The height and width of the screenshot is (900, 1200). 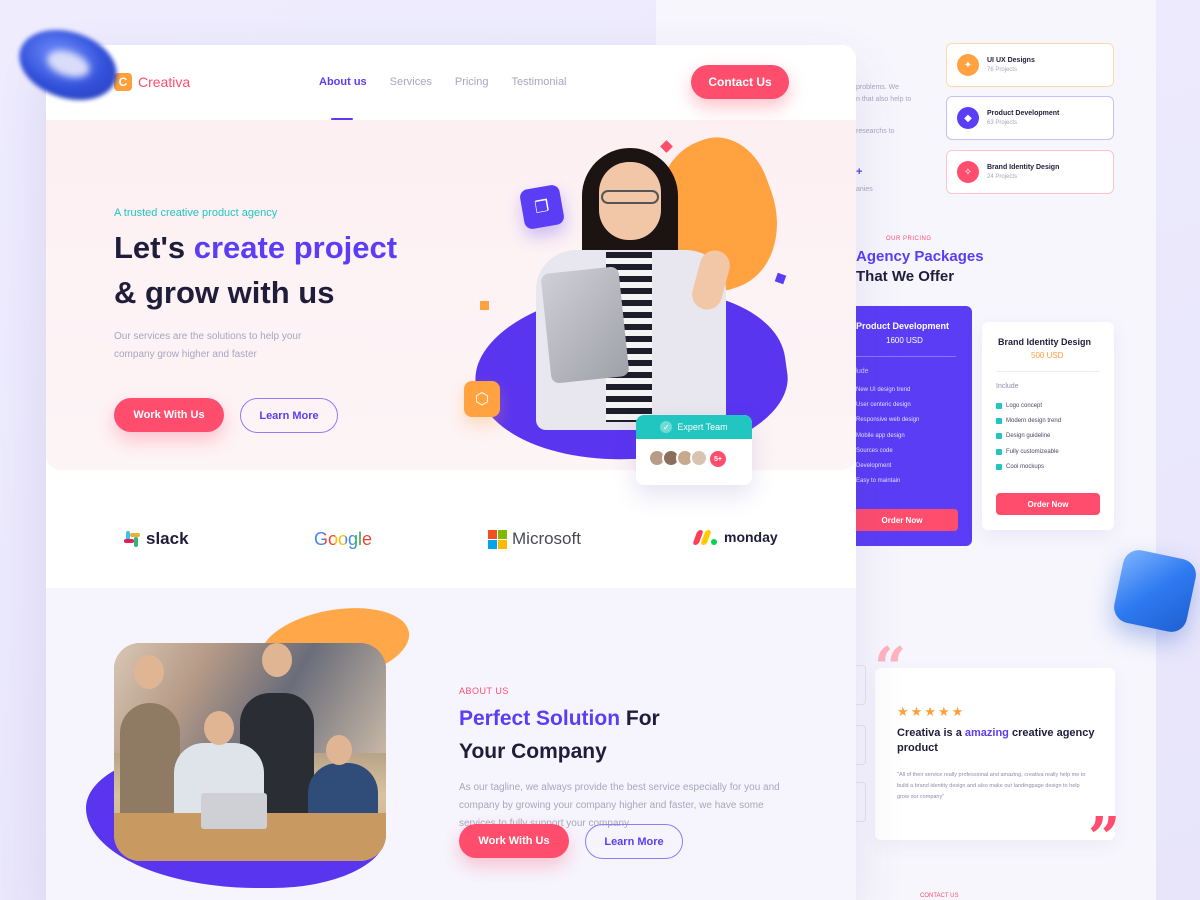 I want to click on plan-feature: Design guideline, so click(x=1028, y=436).